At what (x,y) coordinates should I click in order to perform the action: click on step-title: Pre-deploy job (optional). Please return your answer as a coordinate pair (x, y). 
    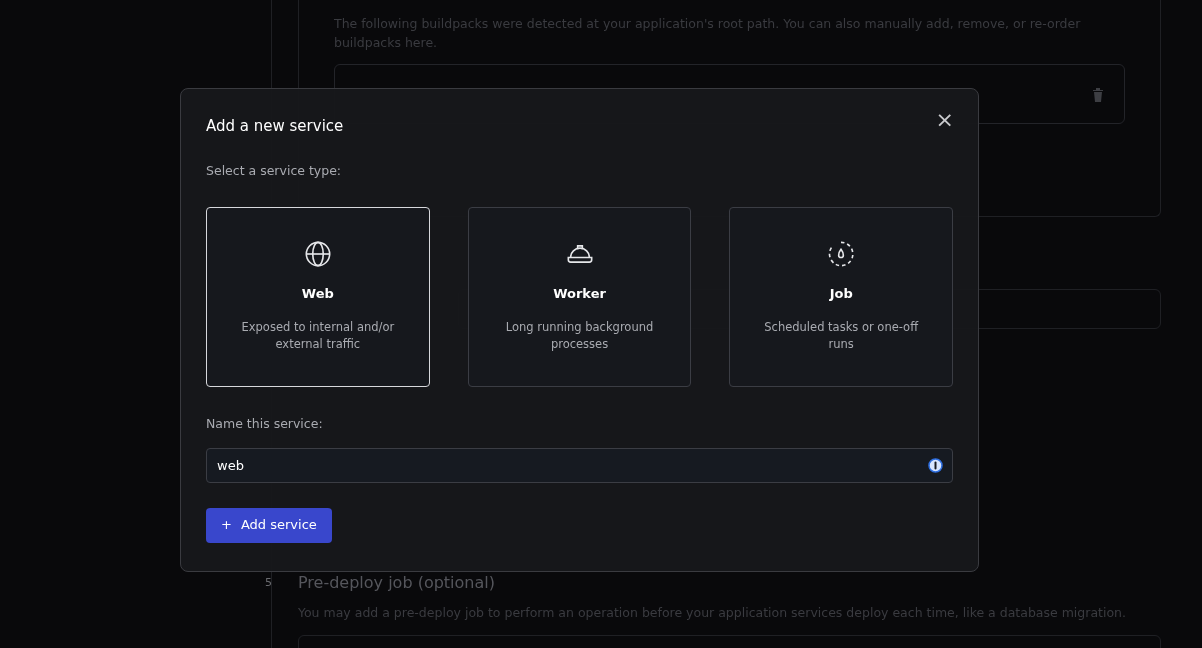
    Looking at the image, I should click on (397, 583).